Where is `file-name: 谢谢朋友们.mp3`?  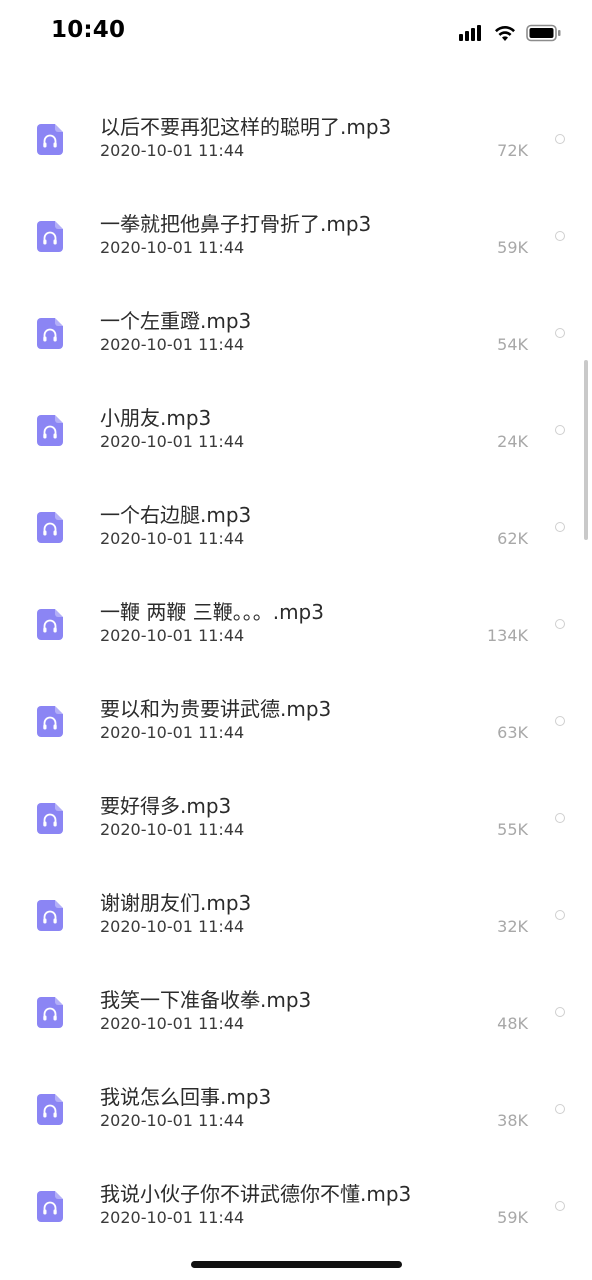
file-name: 谢谢朋友们.mp3 is located at coordinates (176, 903).